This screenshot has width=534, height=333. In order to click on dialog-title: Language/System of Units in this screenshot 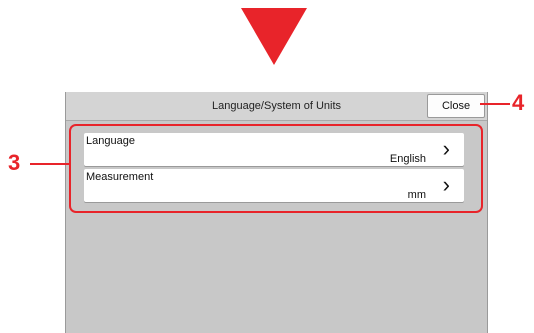, I will do `click(276, 106)`.